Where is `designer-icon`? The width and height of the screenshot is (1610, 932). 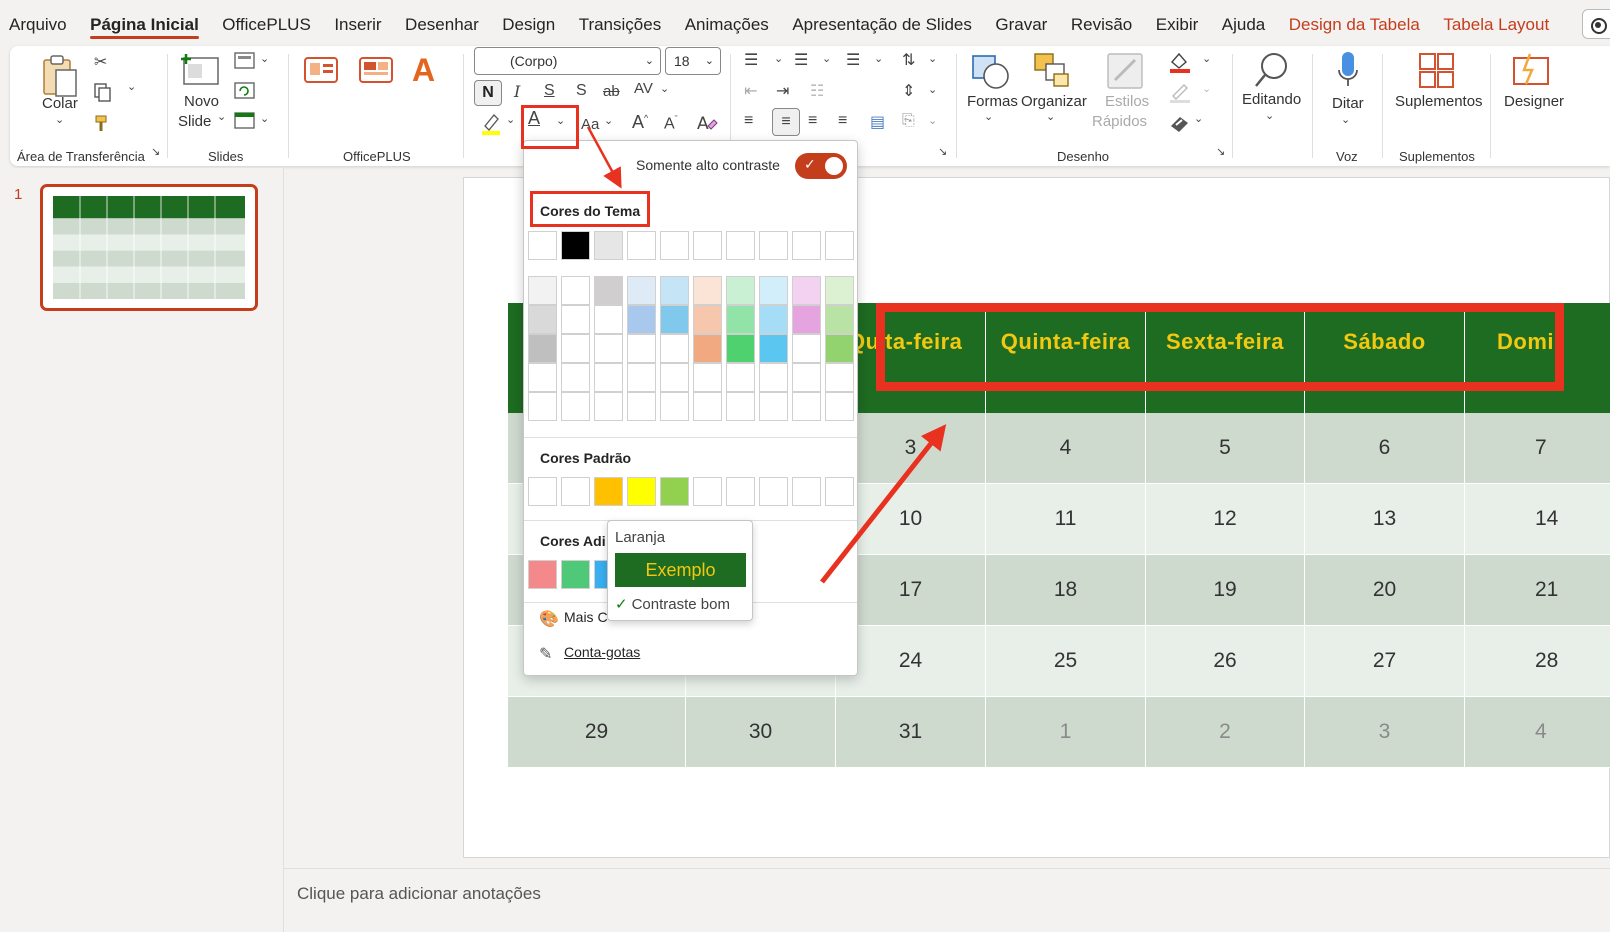 designer-icon is located at coordinates (1532, 70).